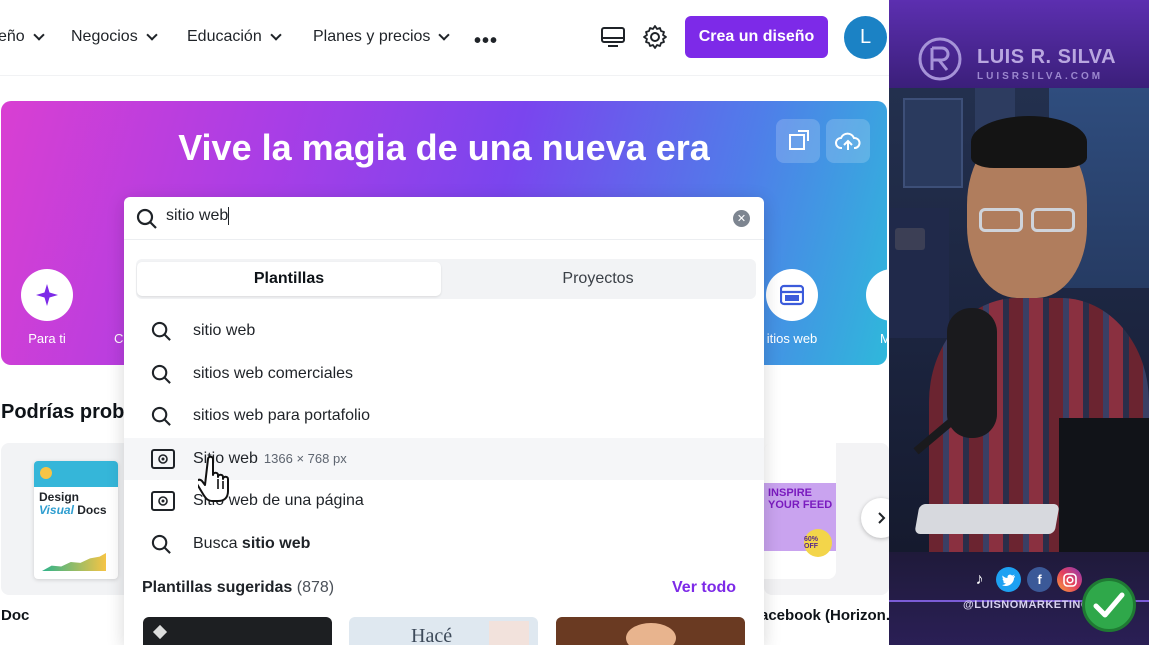 Image resolution: width=1149 pixels, height=645 pixels. I want to click on category-websites: itios web, so click(792, 307).